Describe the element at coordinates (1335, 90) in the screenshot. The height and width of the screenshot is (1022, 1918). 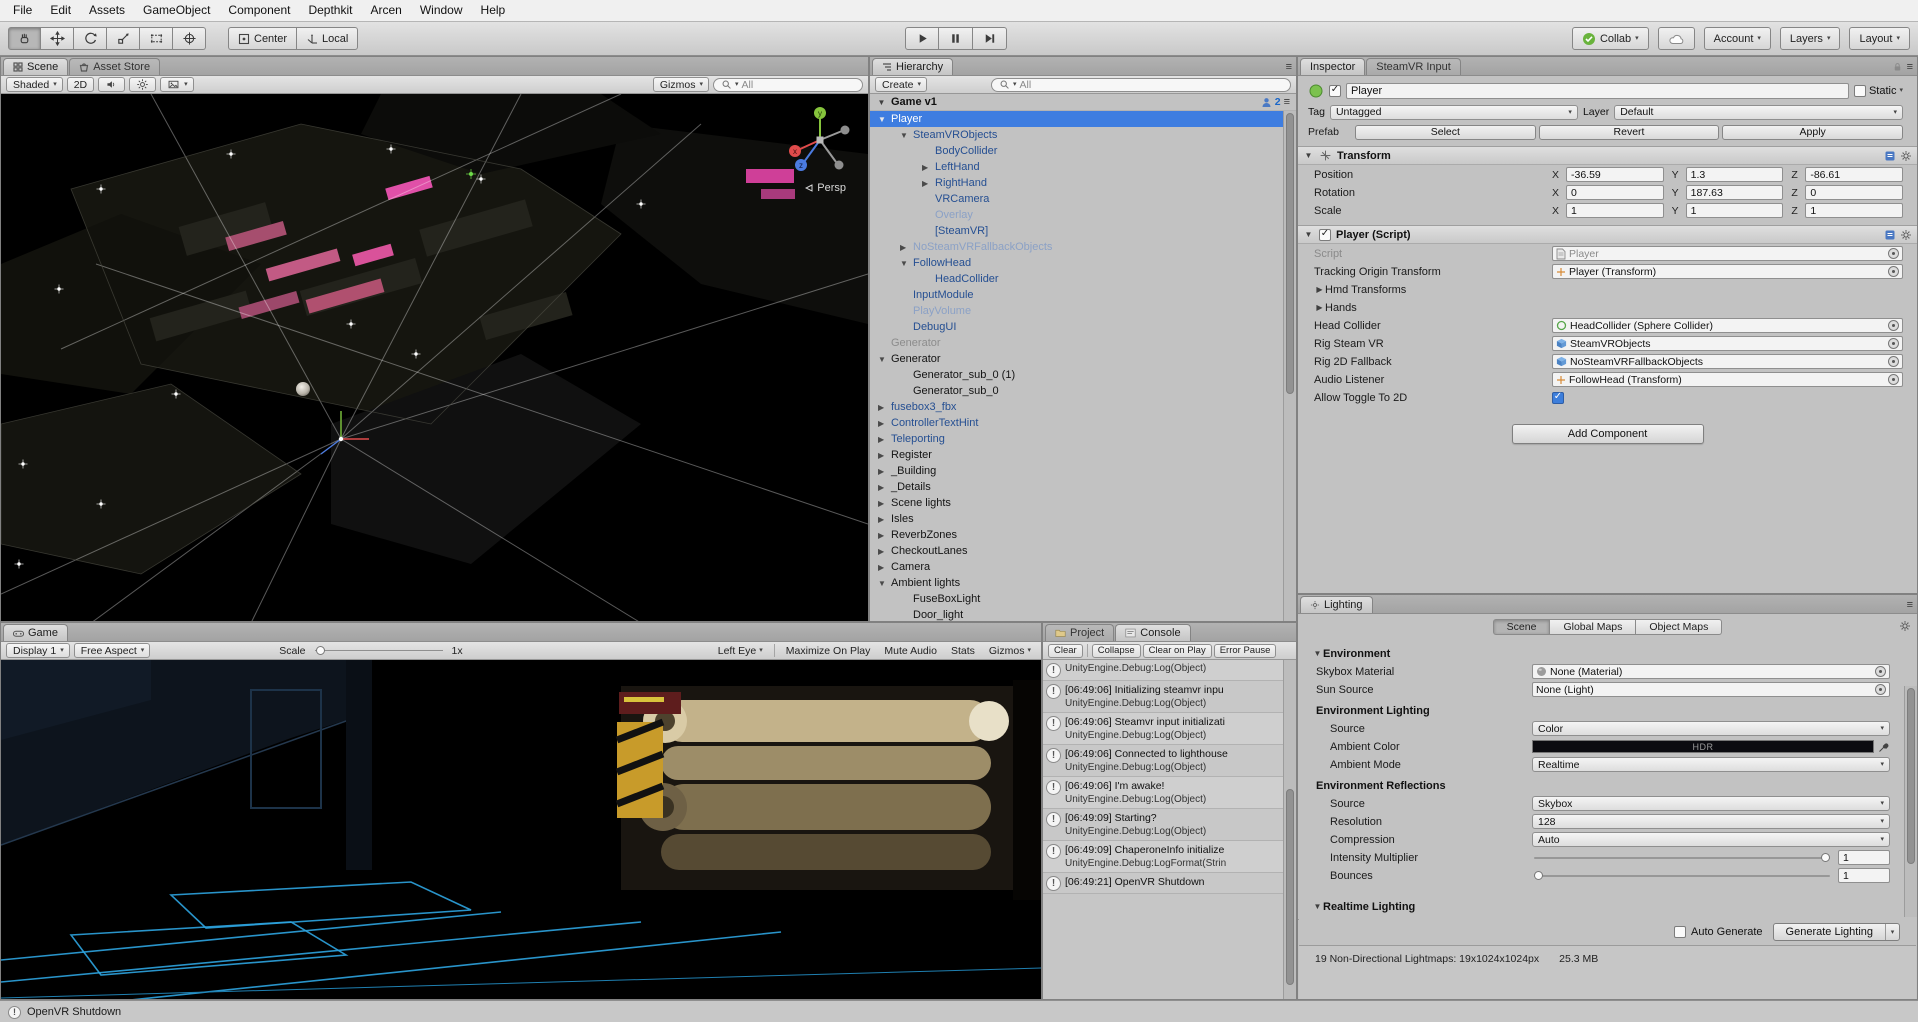
I see `active-checkbox: ✓` at that location.